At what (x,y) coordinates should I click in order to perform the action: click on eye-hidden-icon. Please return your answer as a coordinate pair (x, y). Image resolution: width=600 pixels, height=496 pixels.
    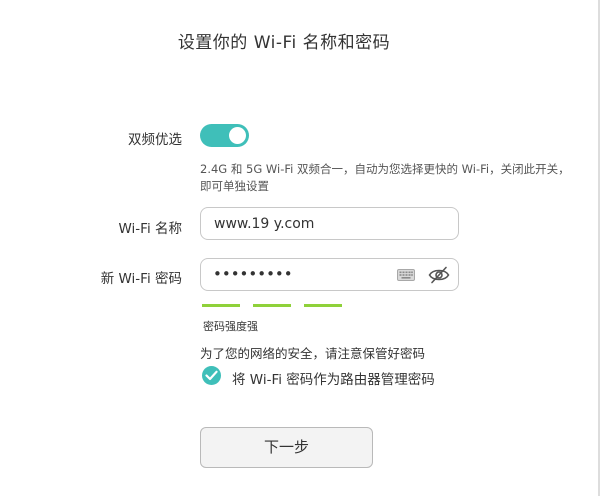
    Looking at the image, I should click on (439, 275).